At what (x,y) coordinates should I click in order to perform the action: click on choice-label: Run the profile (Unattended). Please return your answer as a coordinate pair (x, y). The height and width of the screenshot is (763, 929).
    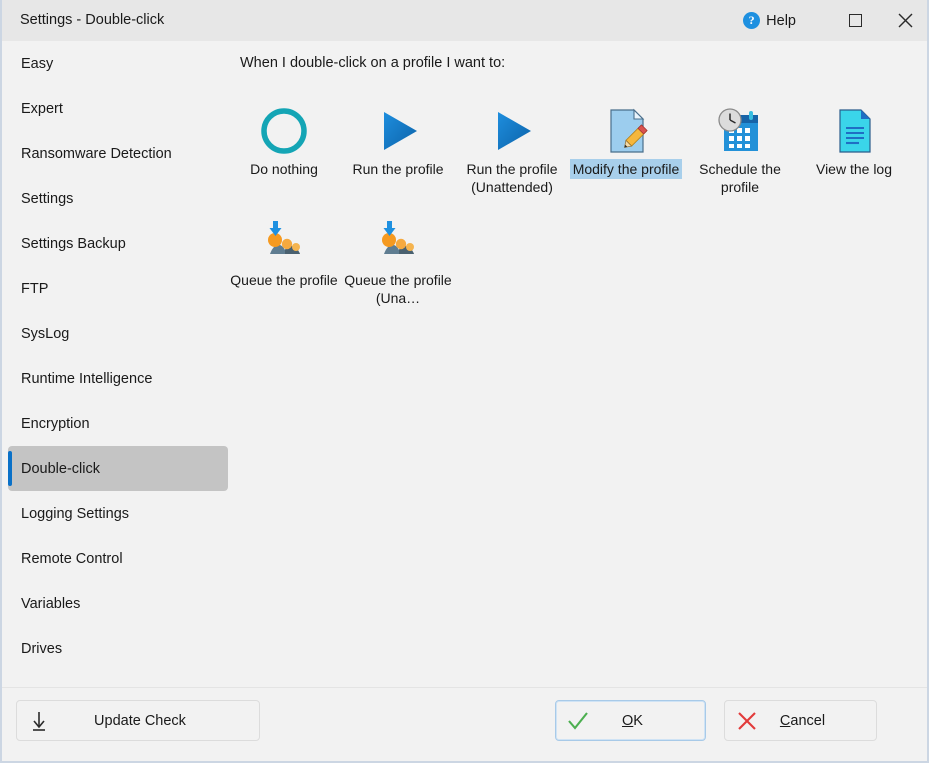
    Looking at the image, I should click on (512, 178).